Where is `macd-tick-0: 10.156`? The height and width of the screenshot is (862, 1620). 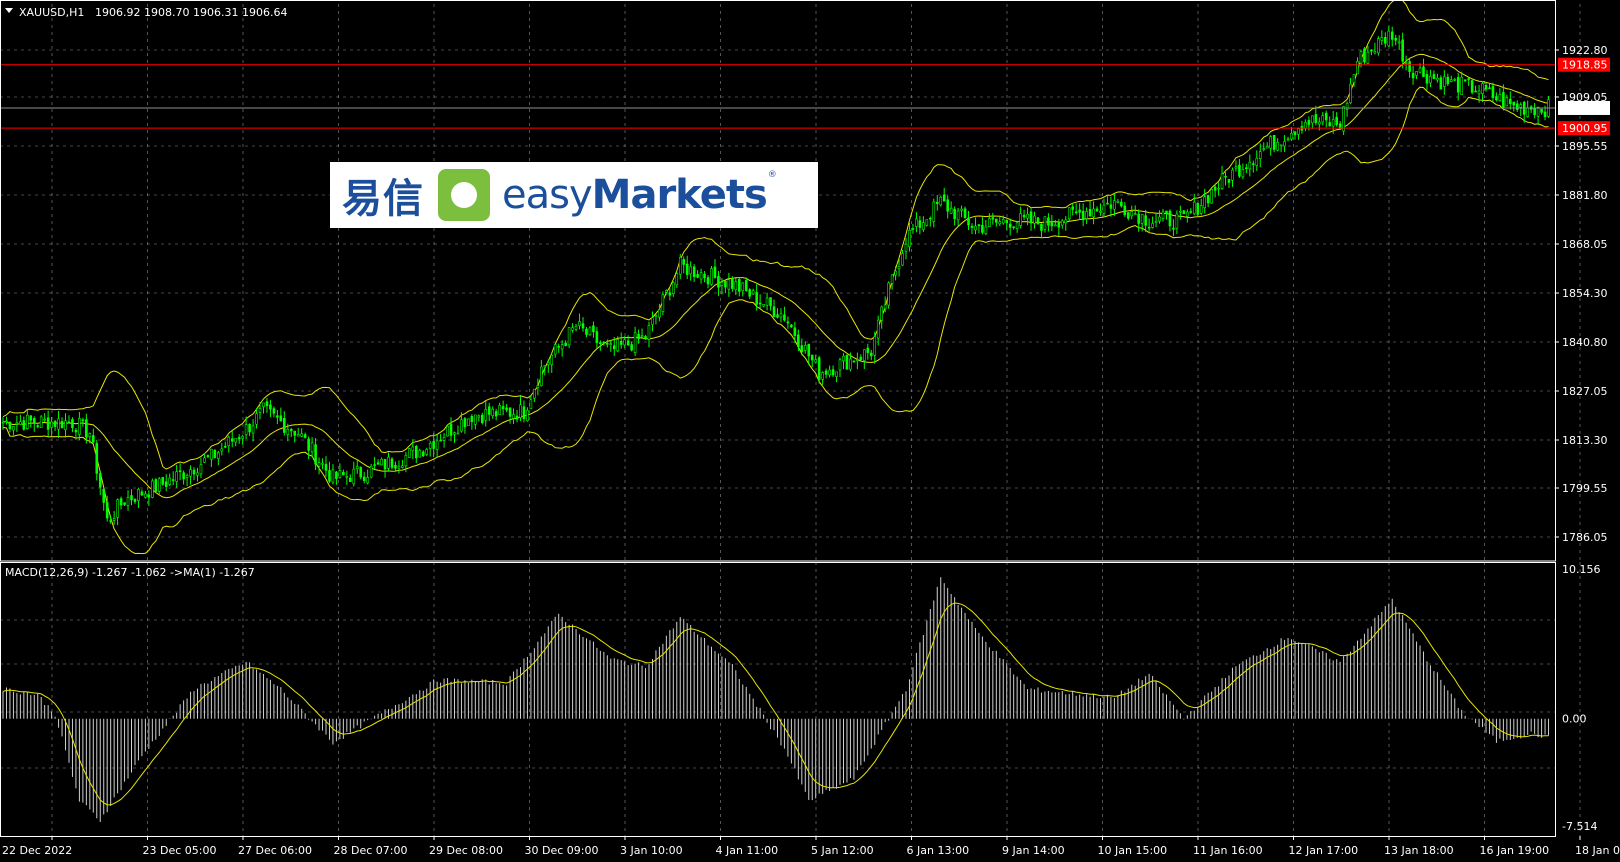 macd-tick-0: 10.156 is located at coordinates (1581, 569).